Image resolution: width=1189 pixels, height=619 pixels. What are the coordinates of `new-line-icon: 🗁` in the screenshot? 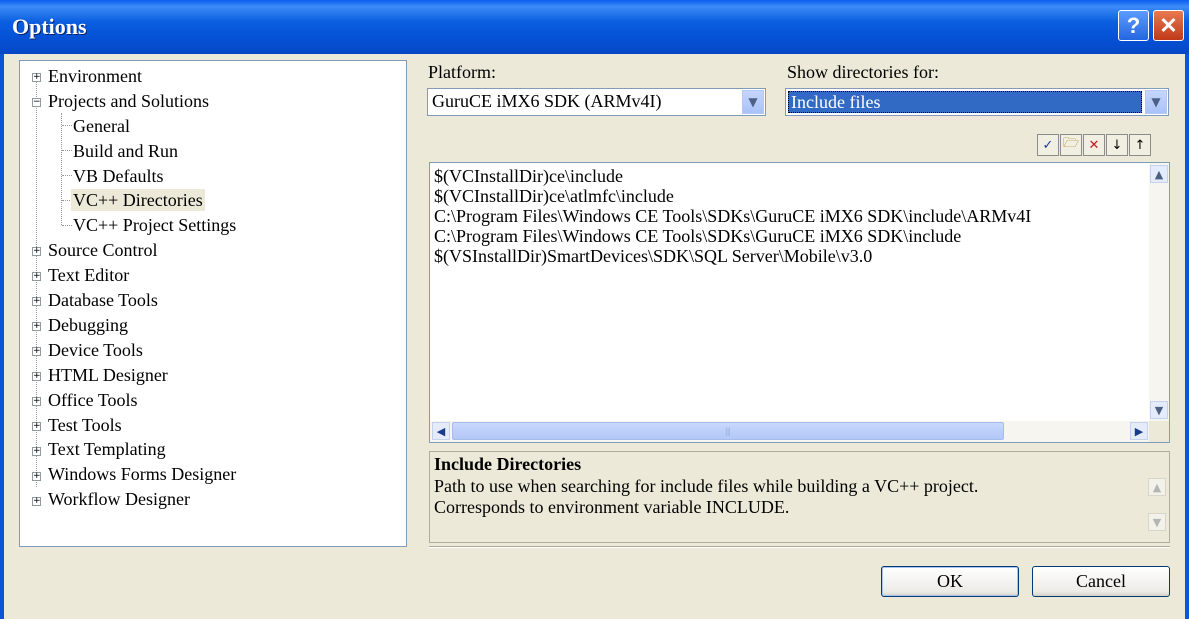 It's located at (1071, 145).